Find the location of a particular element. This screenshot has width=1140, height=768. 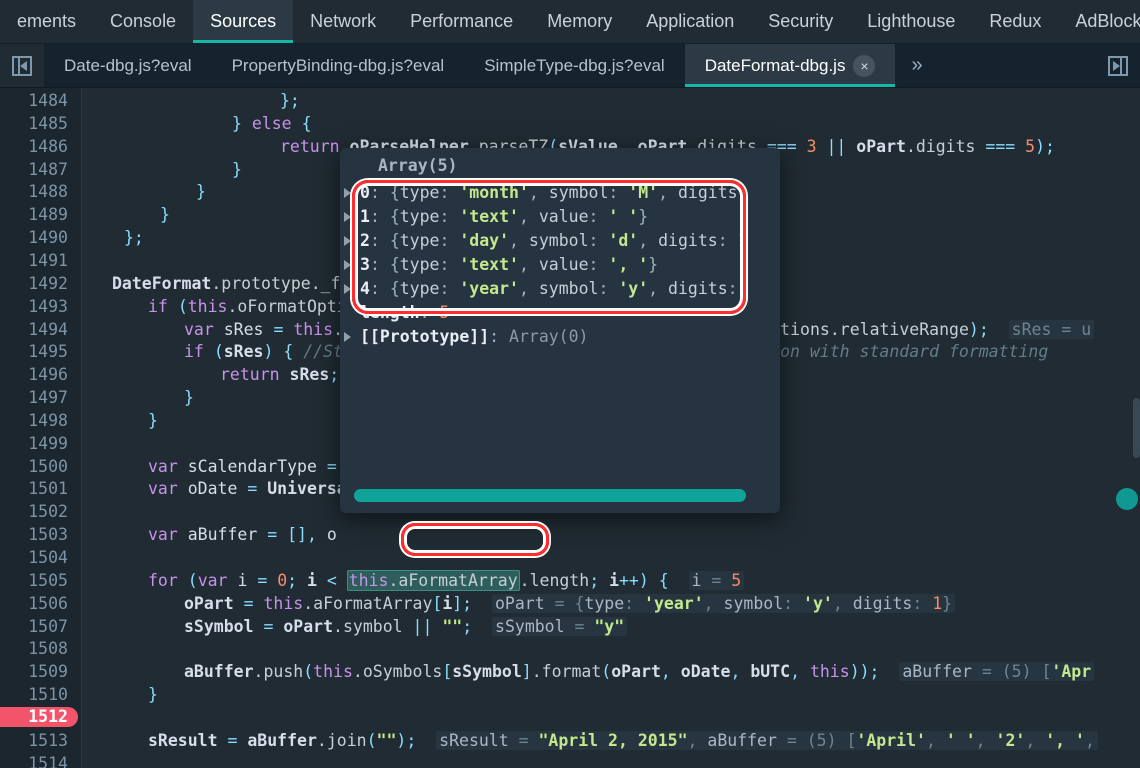

line-number: 1488 is located at coordinates (48, 192).